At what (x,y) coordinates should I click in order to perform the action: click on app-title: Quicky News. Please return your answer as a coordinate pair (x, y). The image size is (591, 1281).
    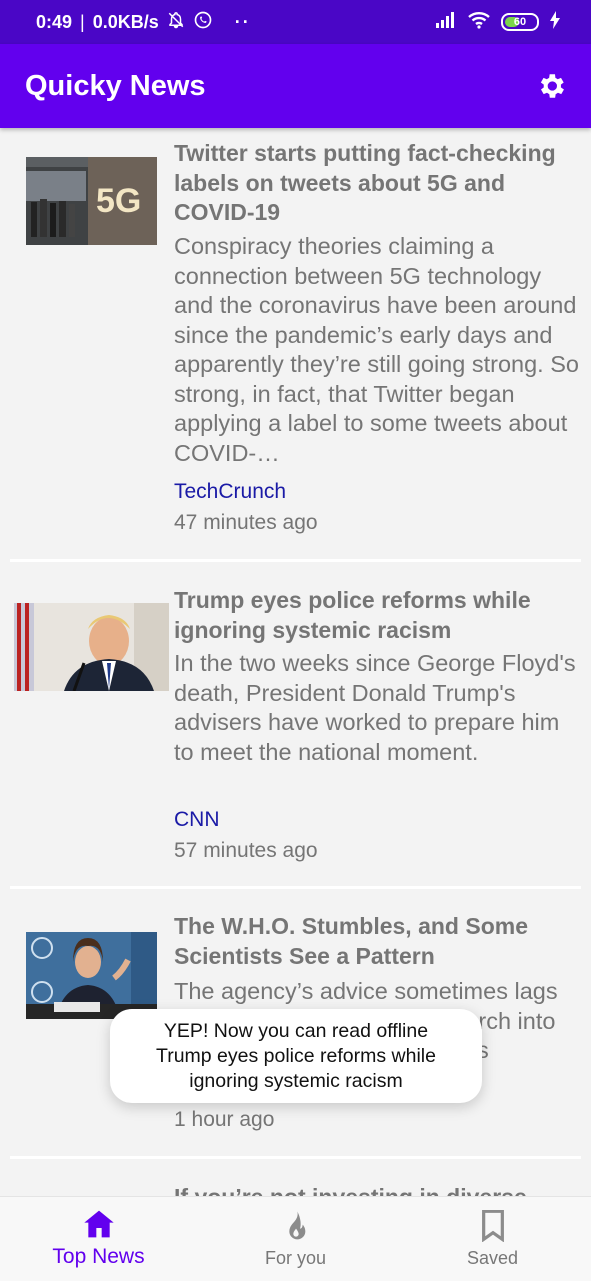
    Looking at the image, I should click on (115, 85).